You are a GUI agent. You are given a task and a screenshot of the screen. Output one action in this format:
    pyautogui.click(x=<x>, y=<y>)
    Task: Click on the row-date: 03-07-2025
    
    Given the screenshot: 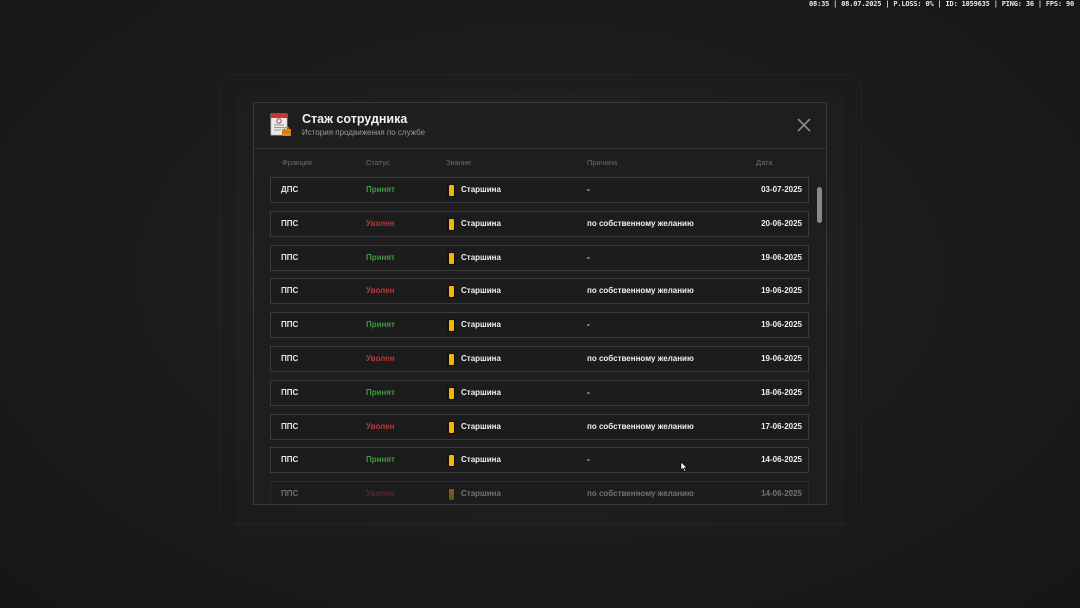 What is the action you would take?
    pyautogui.click(x=781, y=189)
    